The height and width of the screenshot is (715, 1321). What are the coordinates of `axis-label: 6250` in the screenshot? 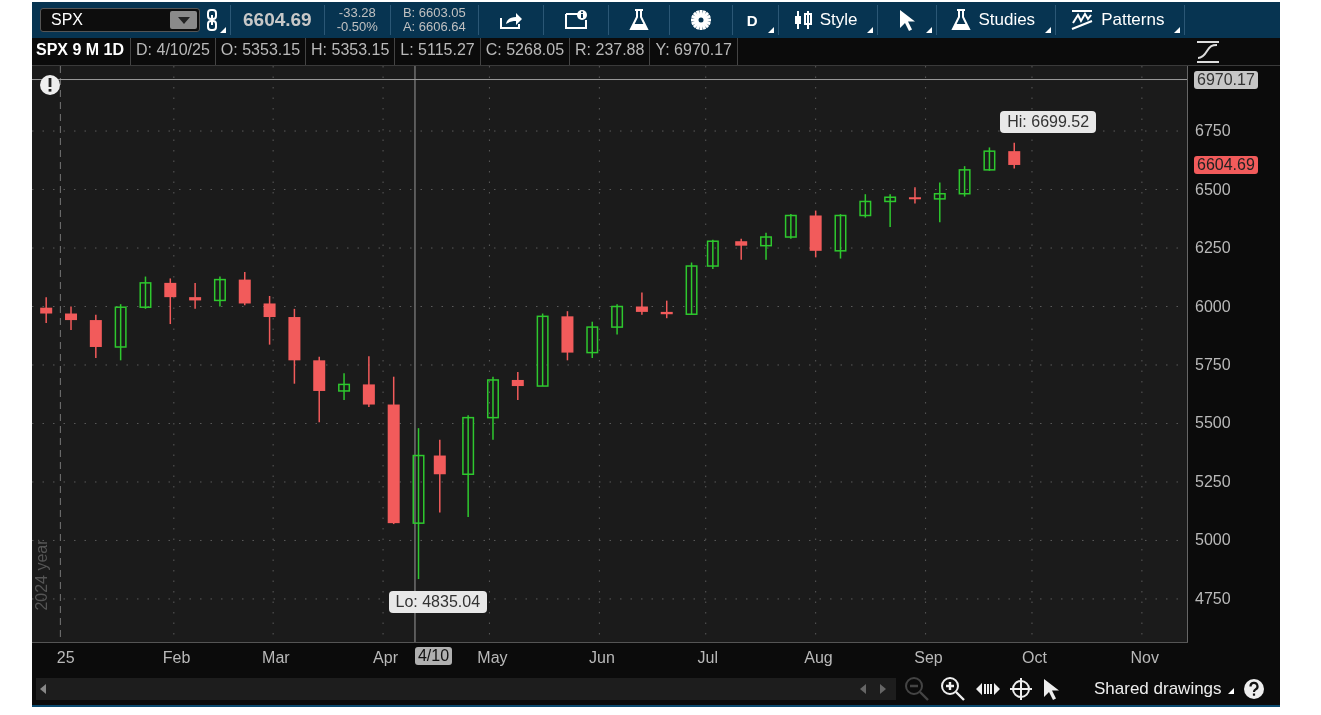 It's located at (1213, 248).